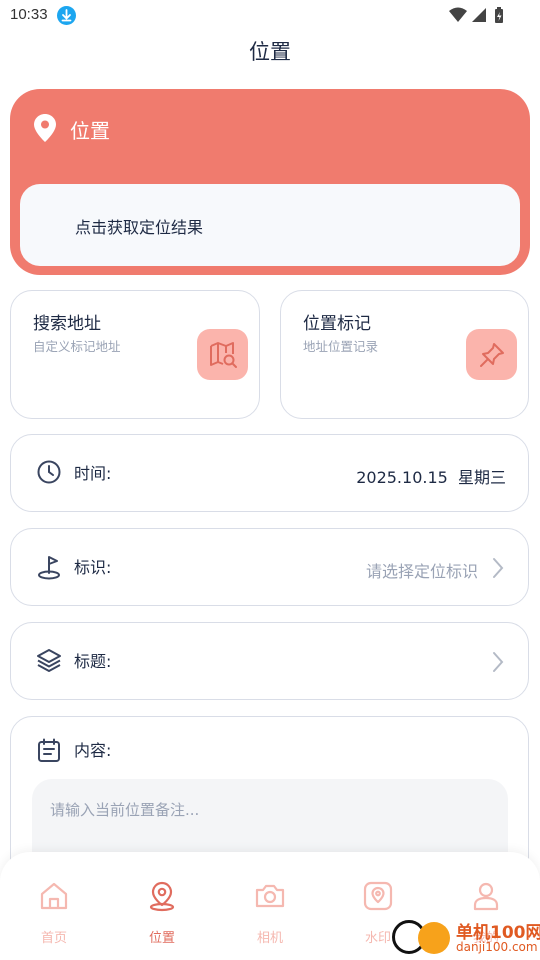 This screenshot has height=960, width=540. I want to click on download-icon, so click(66, 15).